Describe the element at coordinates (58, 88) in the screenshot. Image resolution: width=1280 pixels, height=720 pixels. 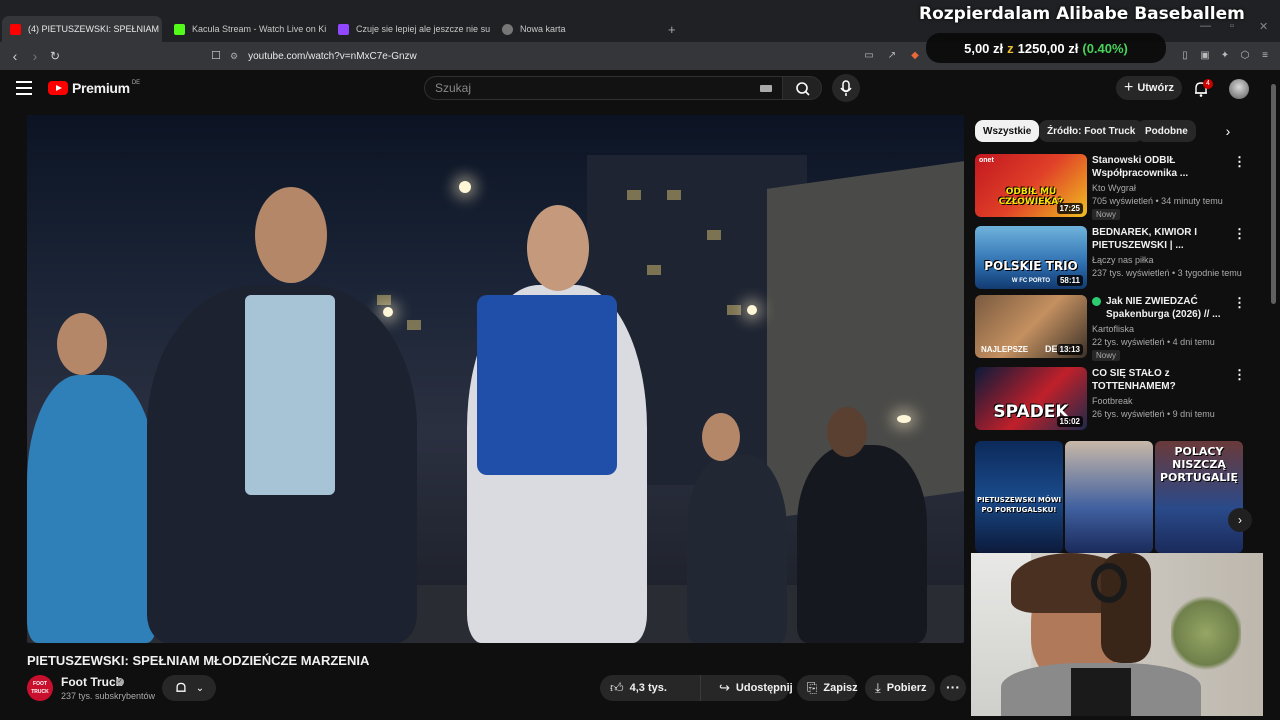
I see `youtube-logo-icon` at that location.